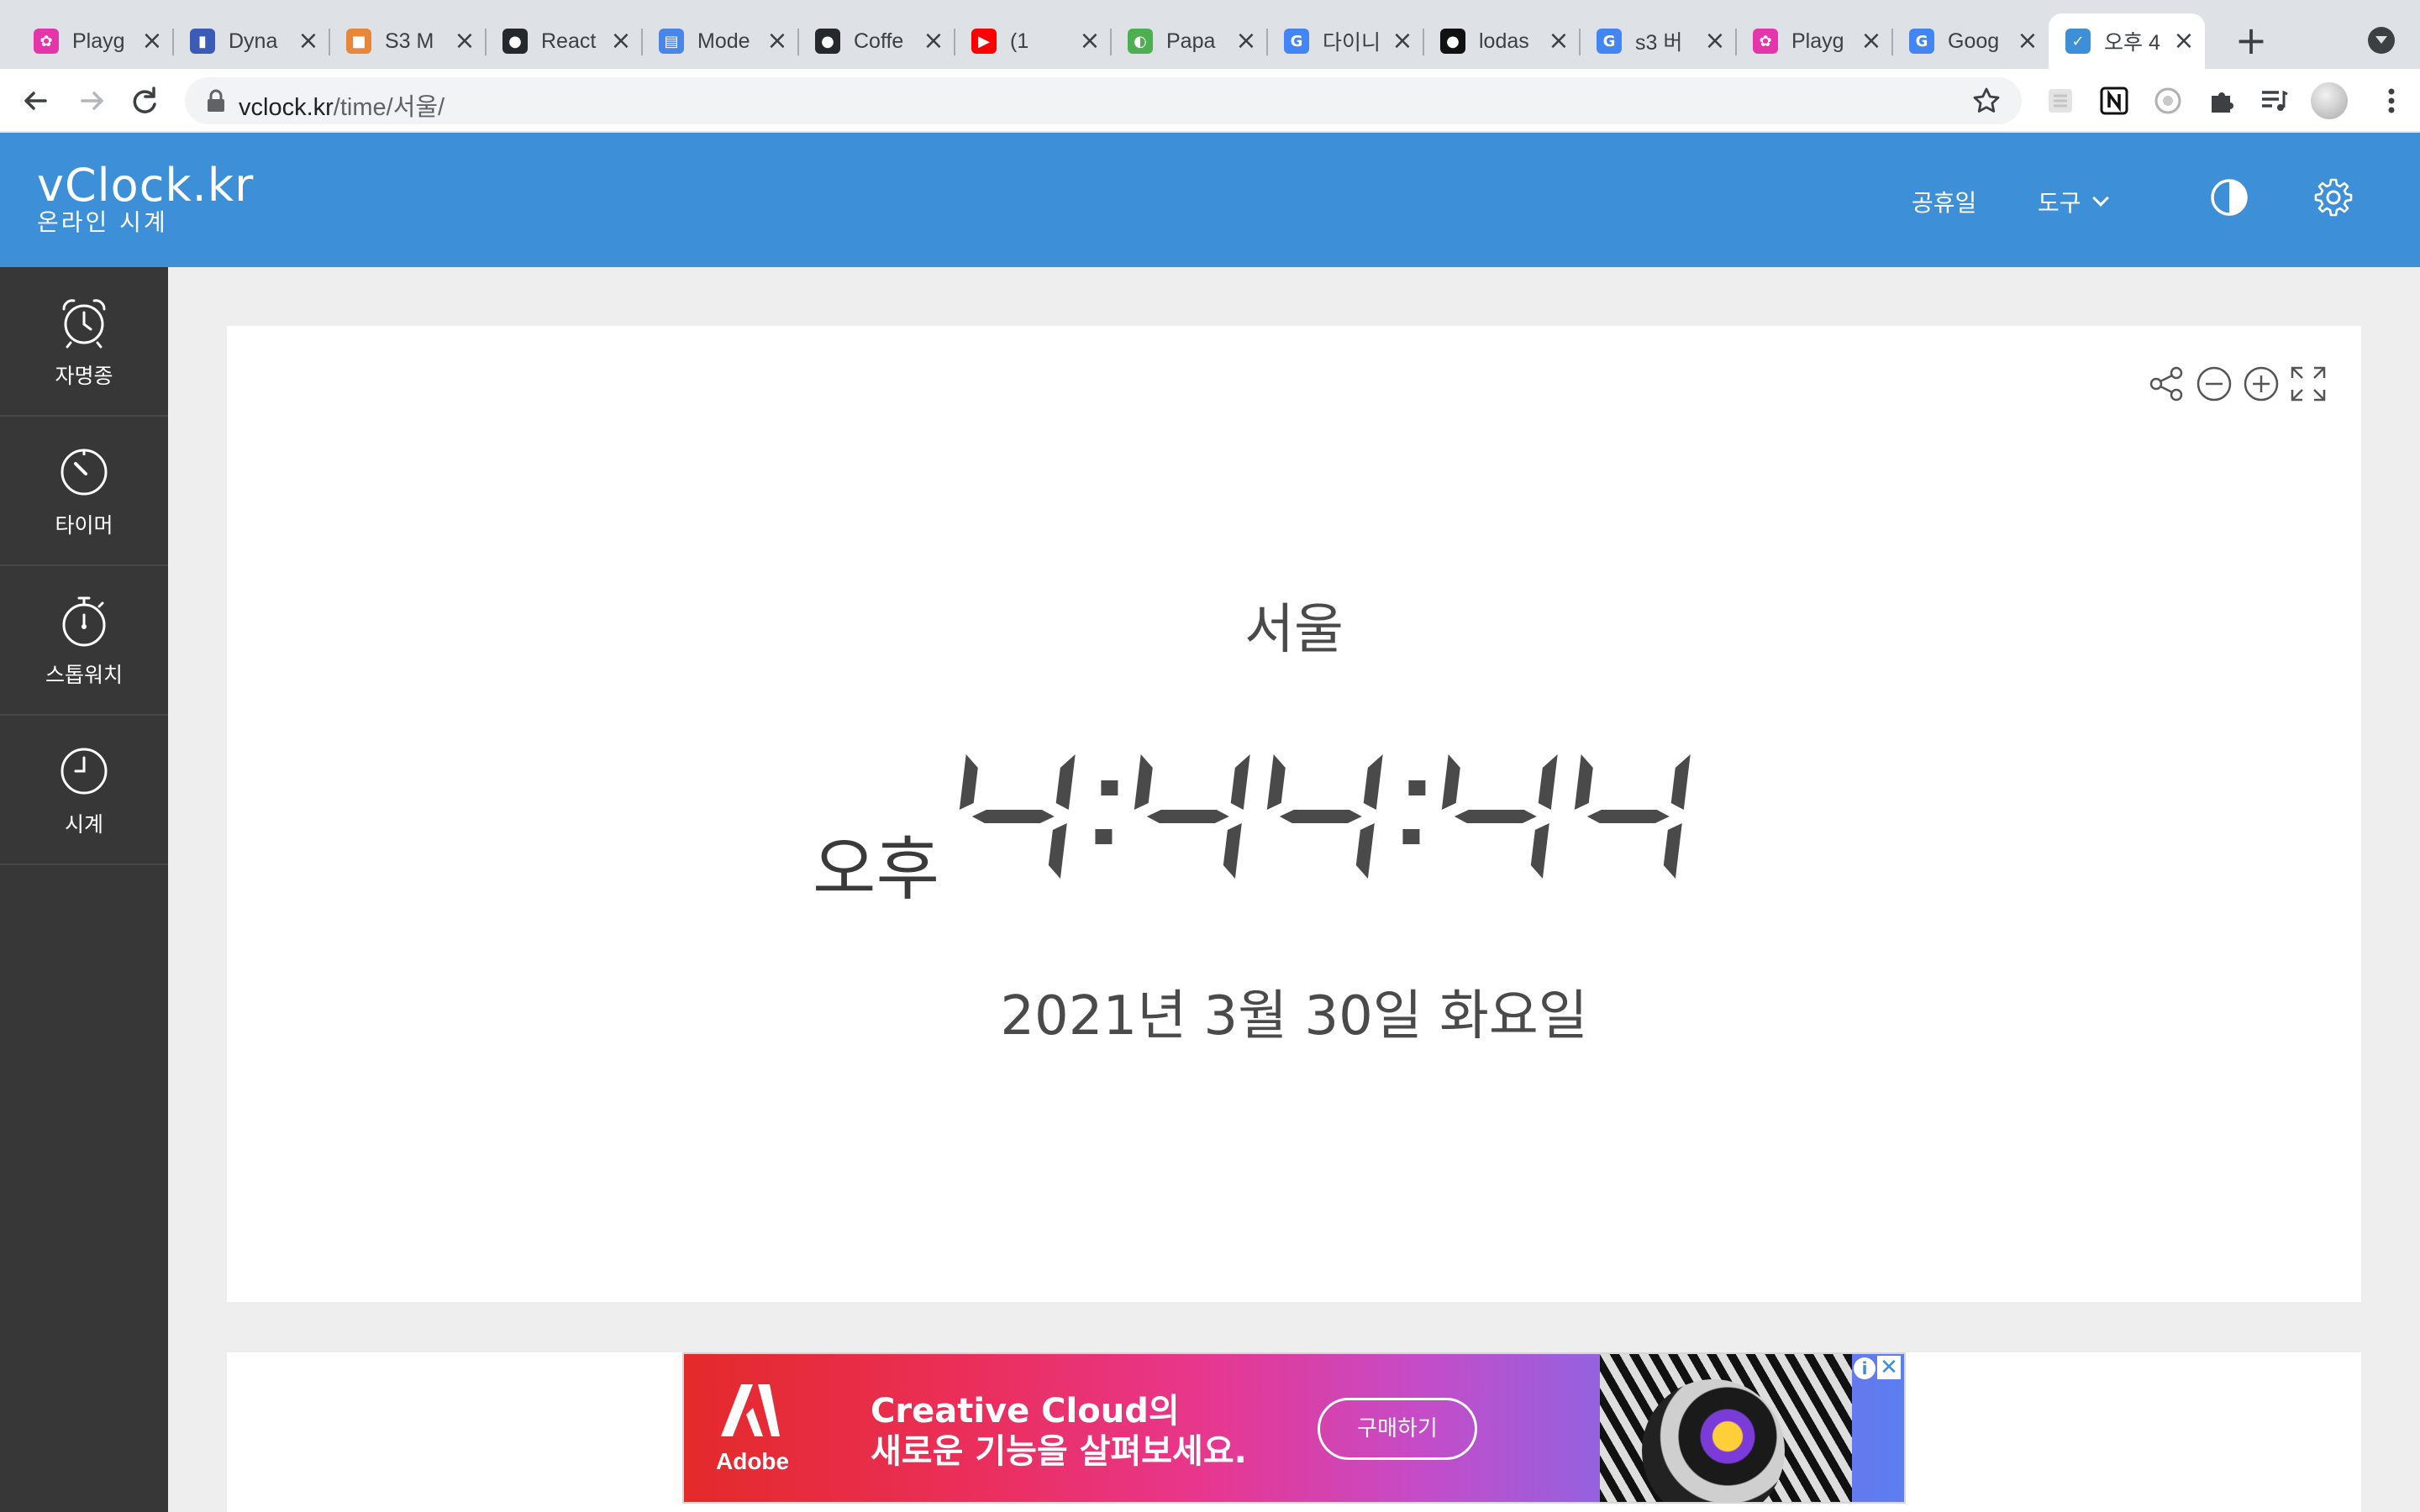 The width and height of the screenshot is (2420, 1512). What do you see at coordinates (753, 1461) in the screenshot?
I see `adobe-brand-text: Adobe` at bounding box center [753, 1461].